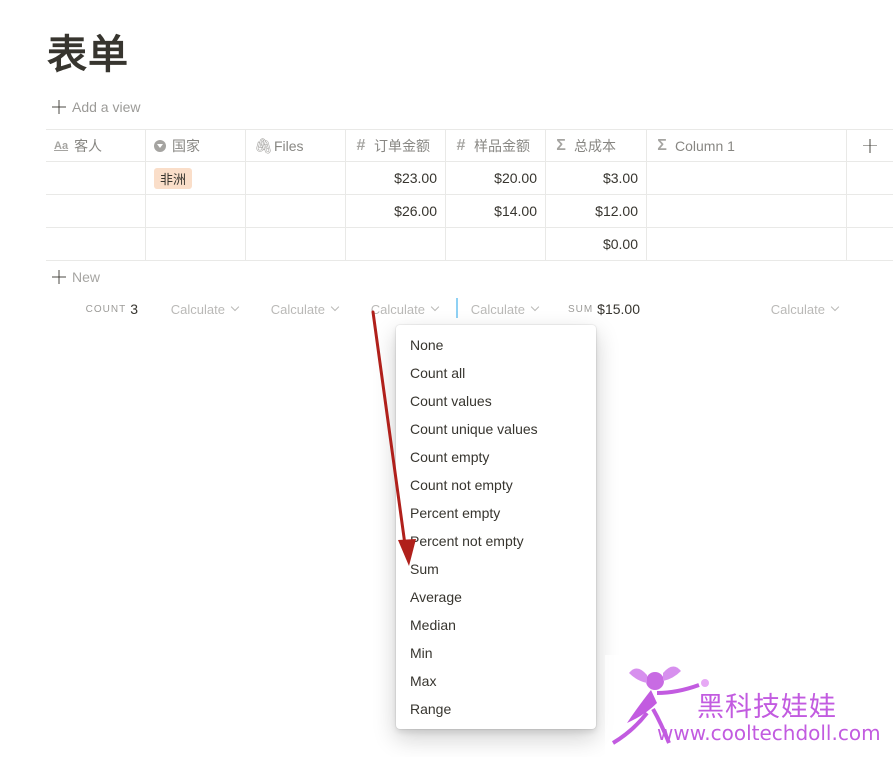 The image size is (893, 757). I want to click on calc-dropdown-files: Calculate, so click(293, 309).